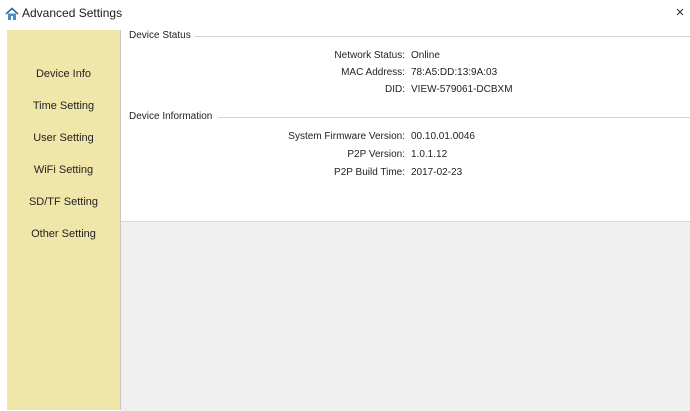 This screenshot has width=690, height=411. I want to click on p2p-build-time-value: 2017-02-23, so click(437, 172).